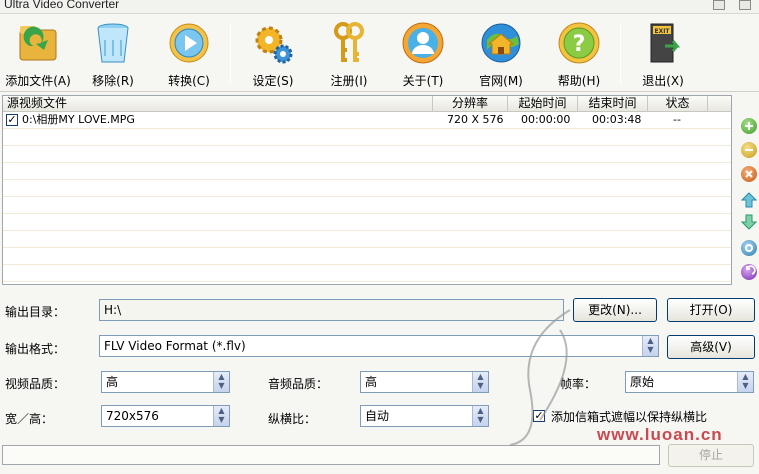  I want to click on audio-quality-select: 高 ▲ ▼, so click(424, 382).